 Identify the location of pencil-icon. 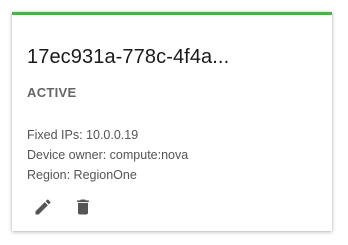
(43, 207).